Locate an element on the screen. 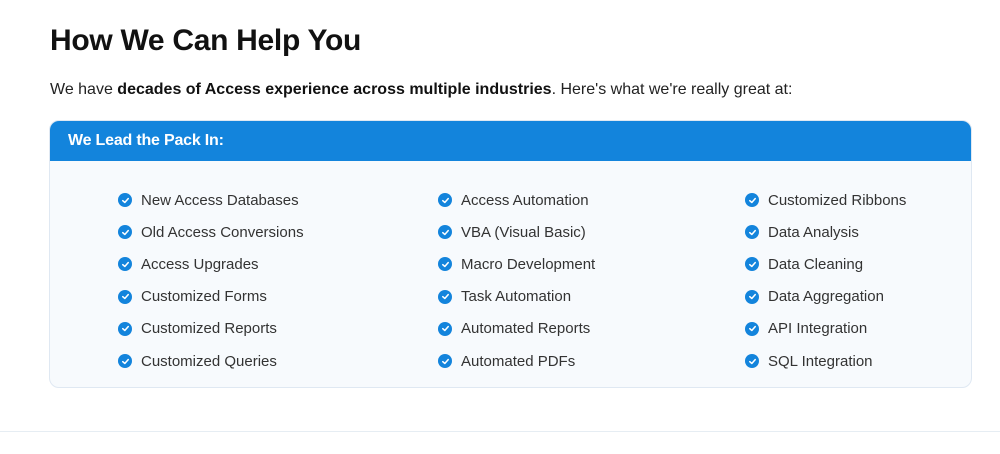 This screenshot has height=454, width=1000. service-label: Data Analysis is located at coordinates (813, 232).